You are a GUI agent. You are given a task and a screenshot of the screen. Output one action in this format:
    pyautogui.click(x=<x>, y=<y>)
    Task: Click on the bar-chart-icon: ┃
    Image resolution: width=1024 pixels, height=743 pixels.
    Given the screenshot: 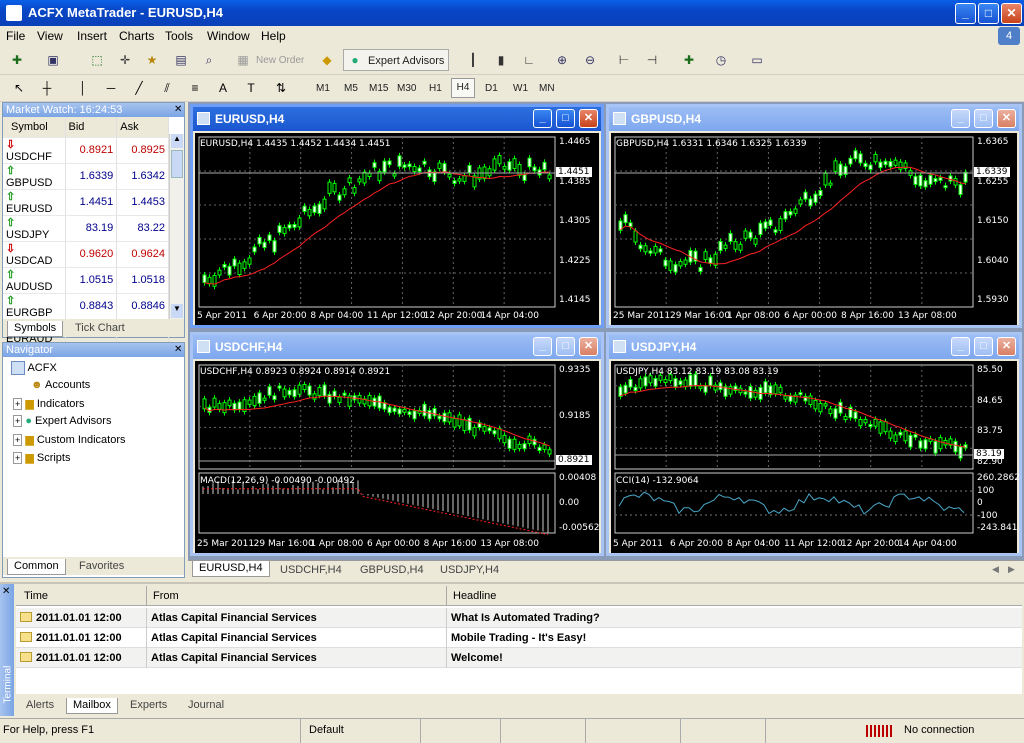 What is the action you would take?
    pyautogui.click(x=473, y=60)
    